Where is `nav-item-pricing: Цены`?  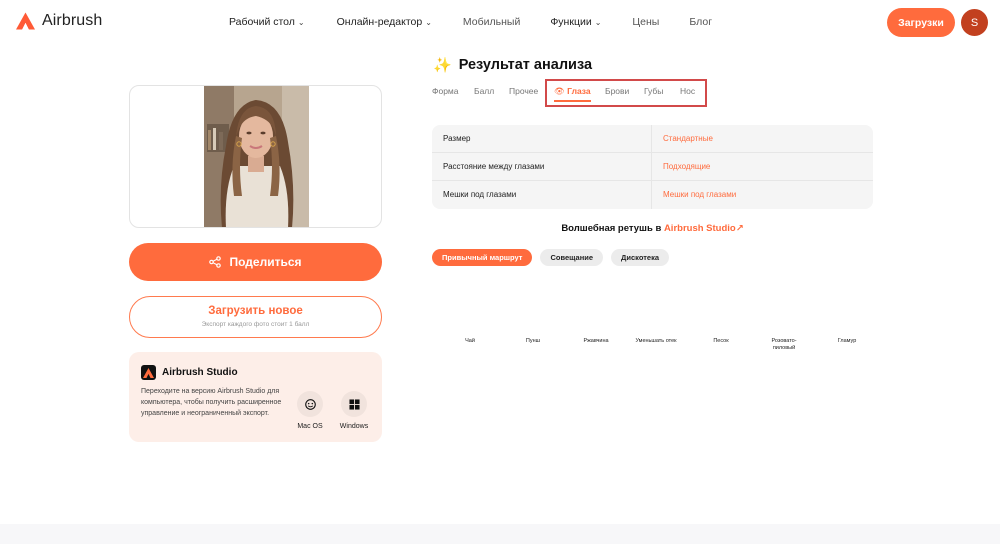
nav-item-pricing: Цены is located at coordinates (645, 22).